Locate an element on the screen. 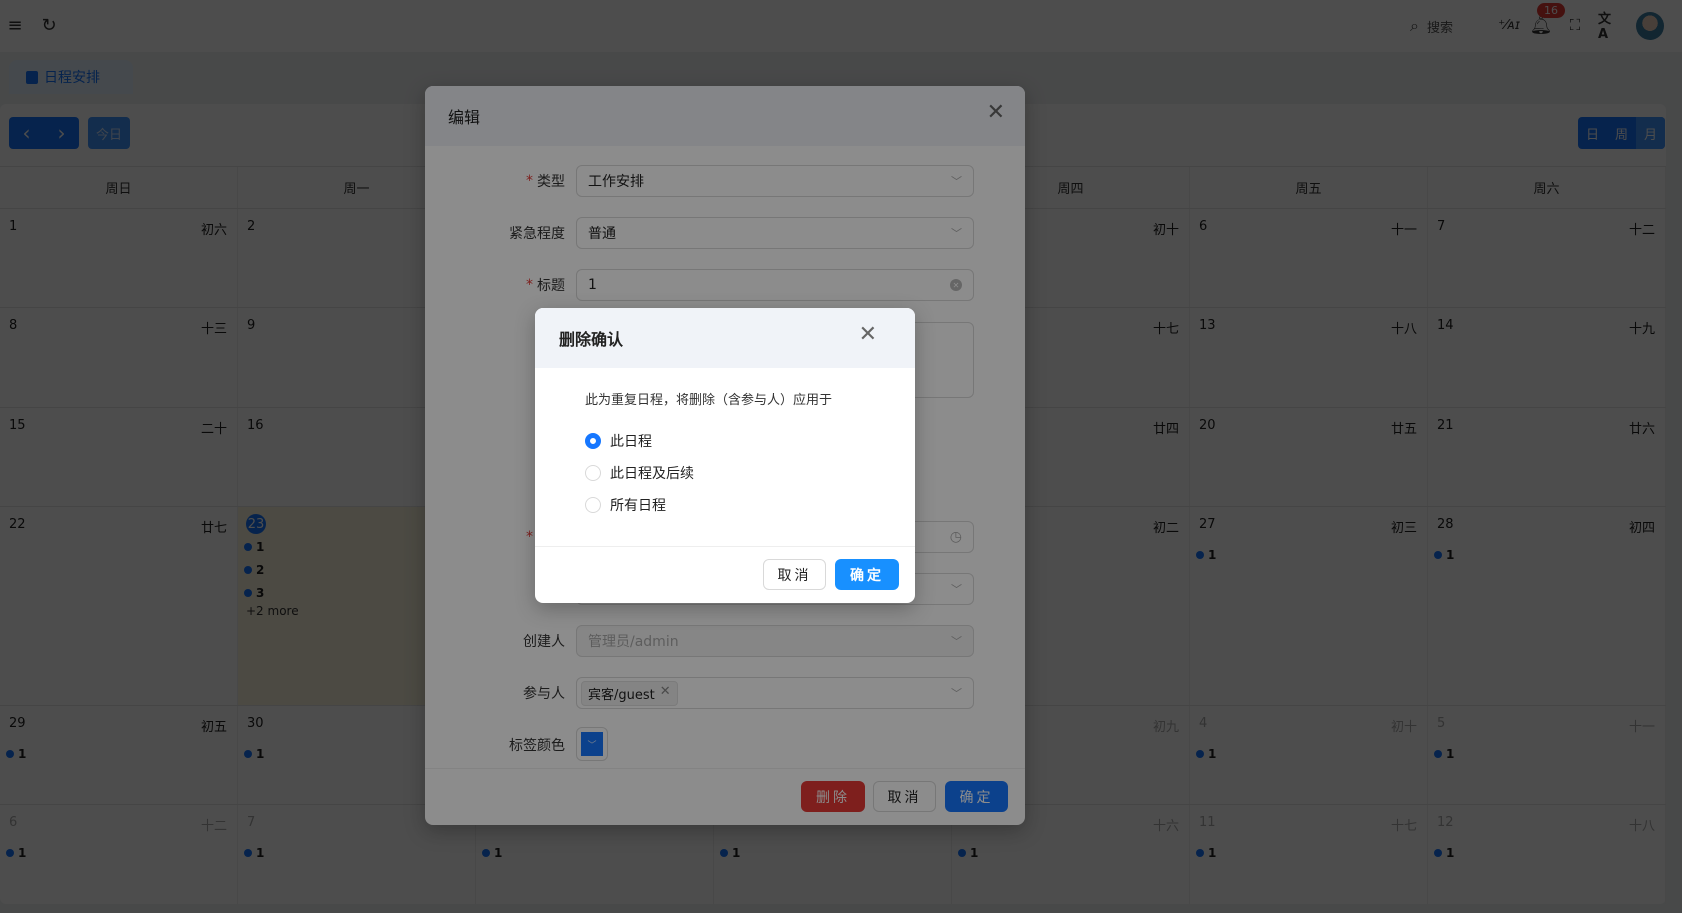  radio-option: 此日程 is located at coordinates (618, 441).